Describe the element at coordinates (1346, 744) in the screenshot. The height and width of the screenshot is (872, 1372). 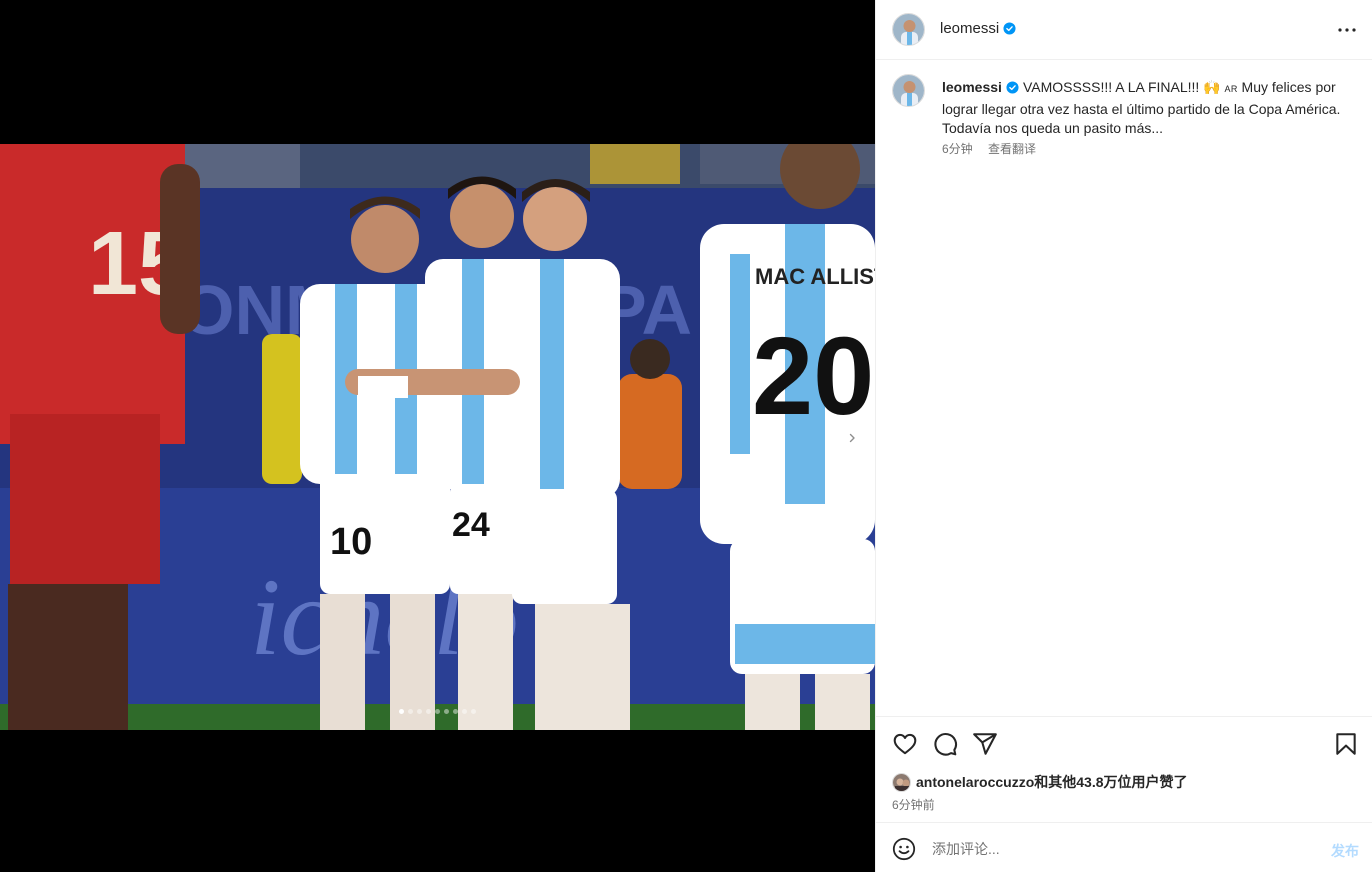
I see `bookmark-icon` at that location.